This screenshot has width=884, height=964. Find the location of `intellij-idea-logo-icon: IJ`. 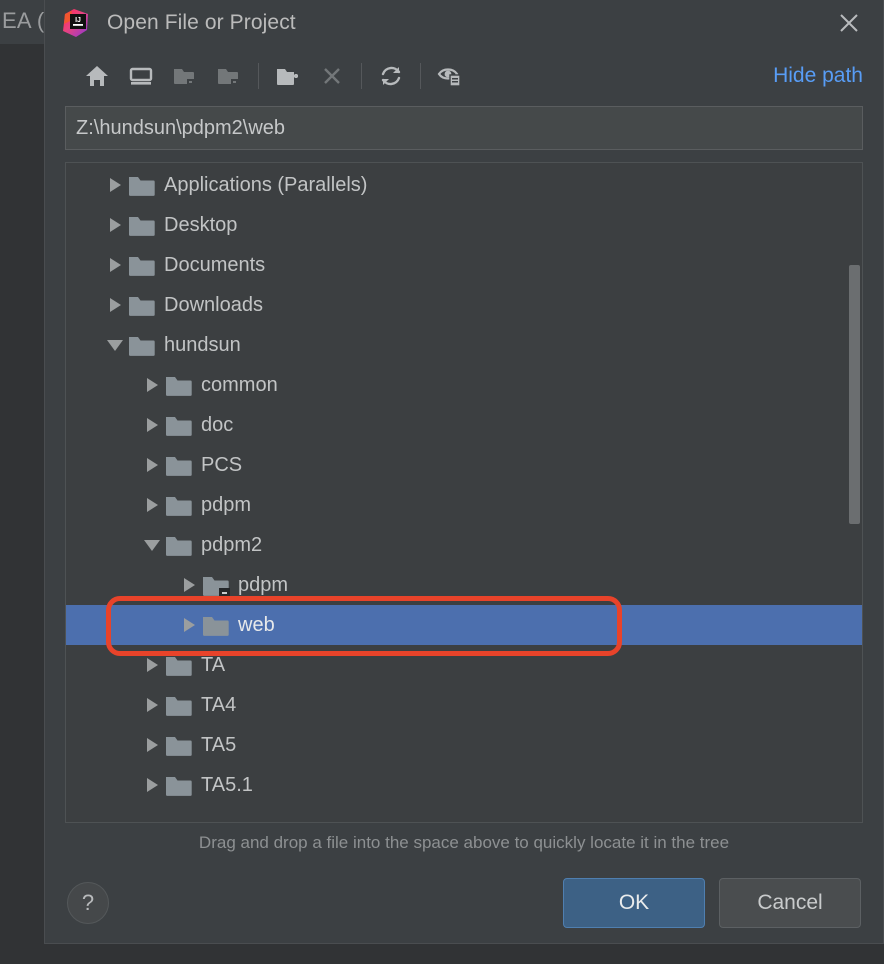

intellij-idea-logo-icon: IJ is located at coordinates (76, 23).